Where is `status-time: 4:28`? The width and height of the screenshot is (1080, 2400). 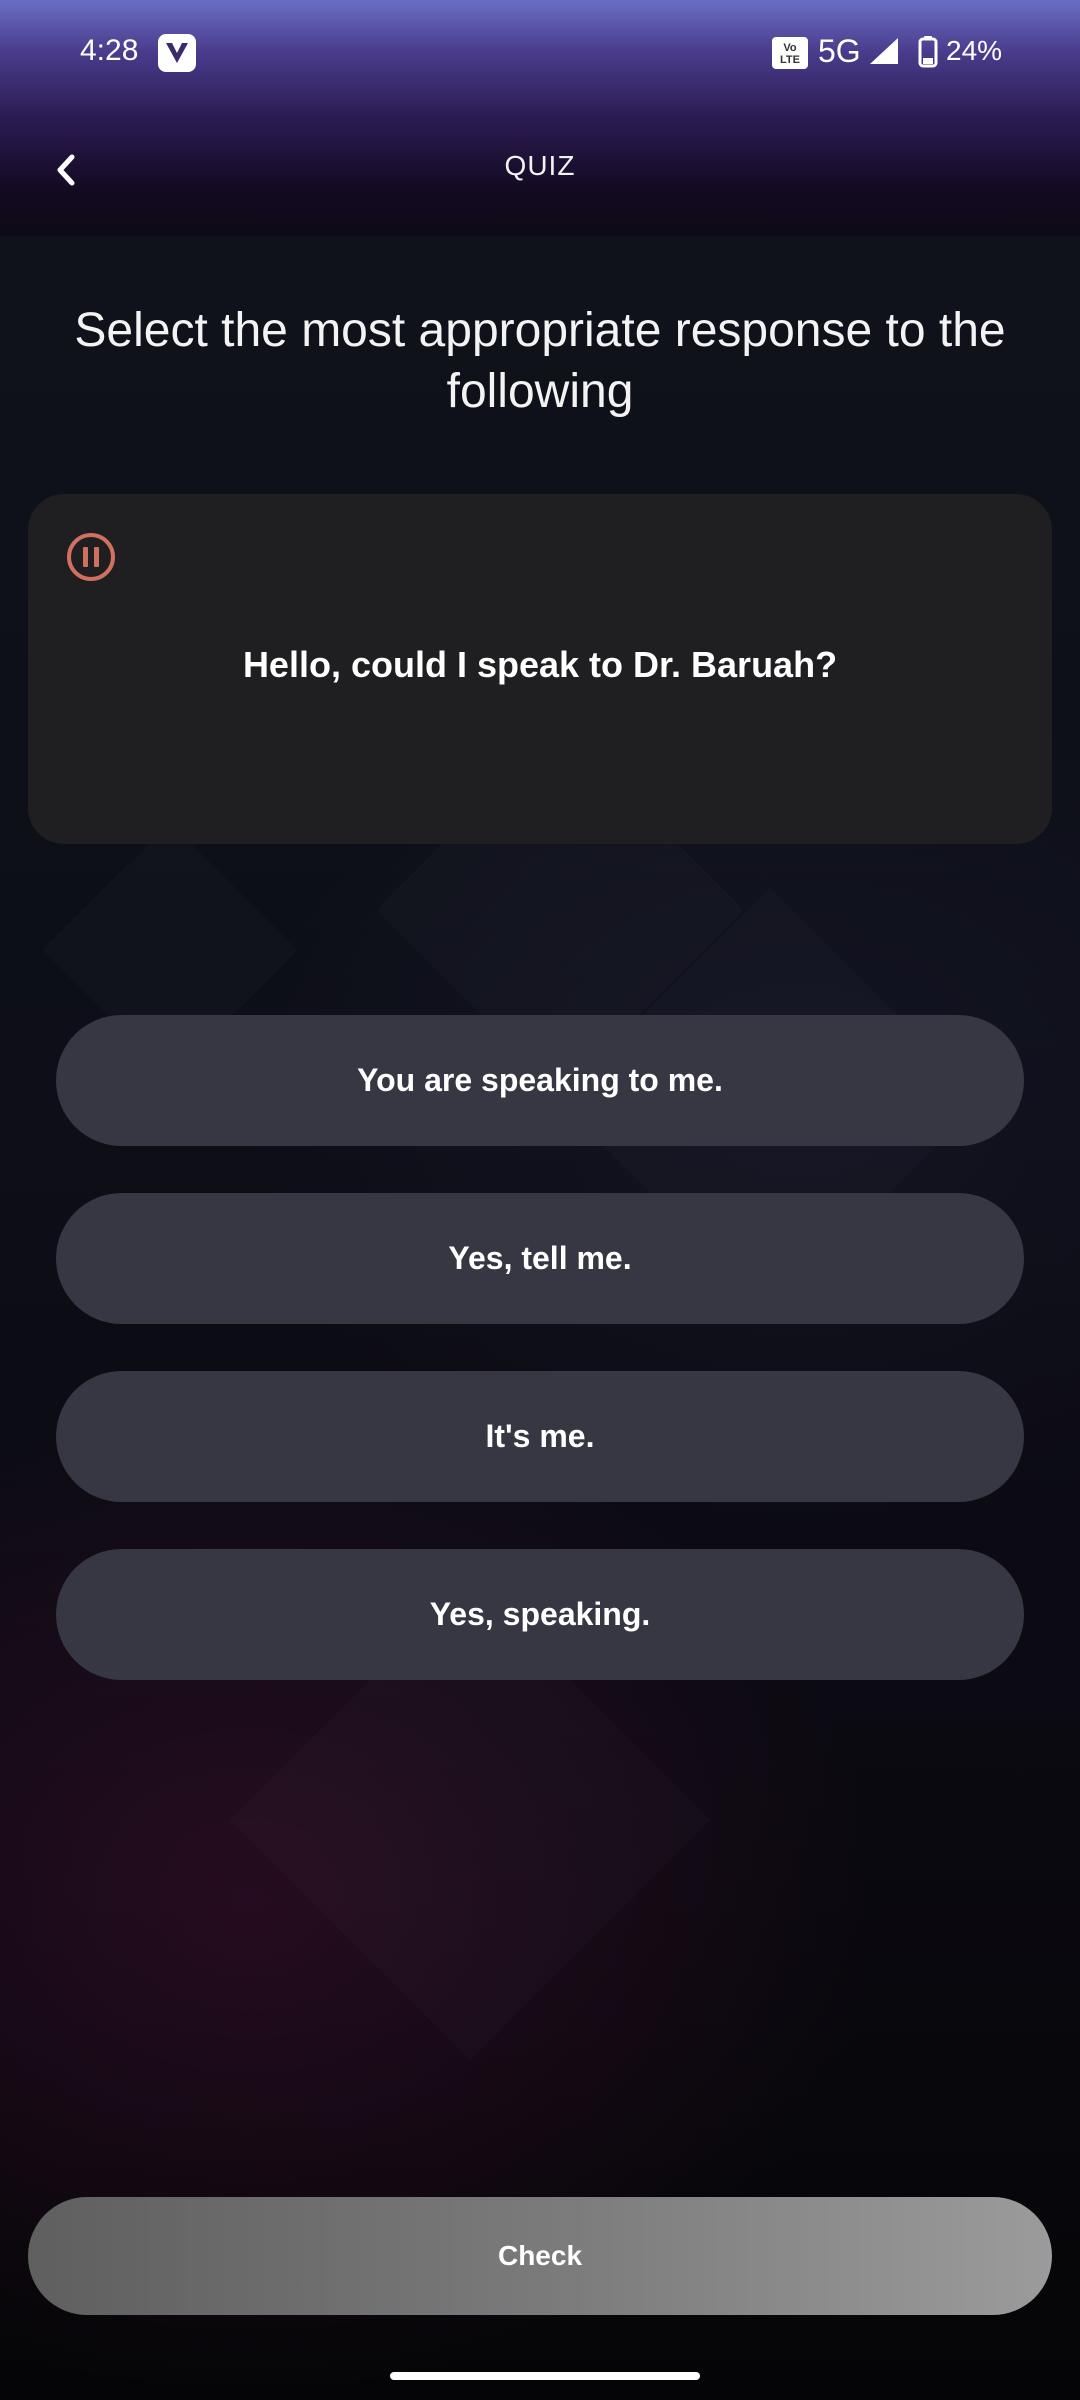 status-time: 4:28 is located at coordinates (109, 50).